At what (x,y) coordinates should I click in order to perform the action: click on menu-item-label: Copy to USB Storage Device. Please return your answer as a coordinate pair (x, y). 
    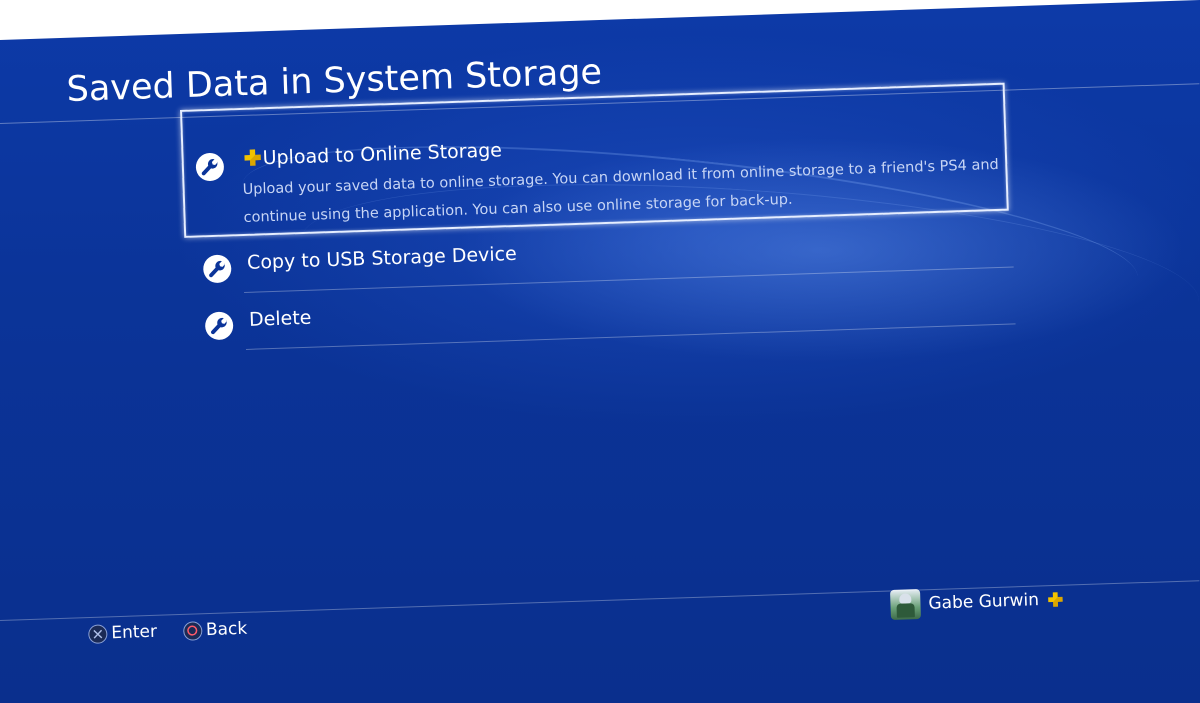
    Looking at the image, I should click on (382, 258).